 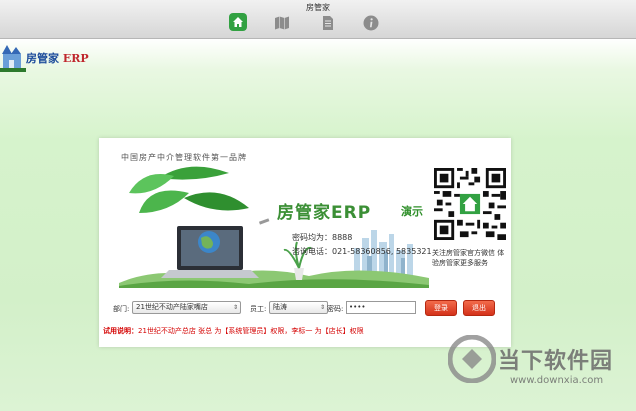 What do you see at coordinates (13, 58) in the screenshot?
I see `castle-logo-icon` at bounding box center [13, 58].